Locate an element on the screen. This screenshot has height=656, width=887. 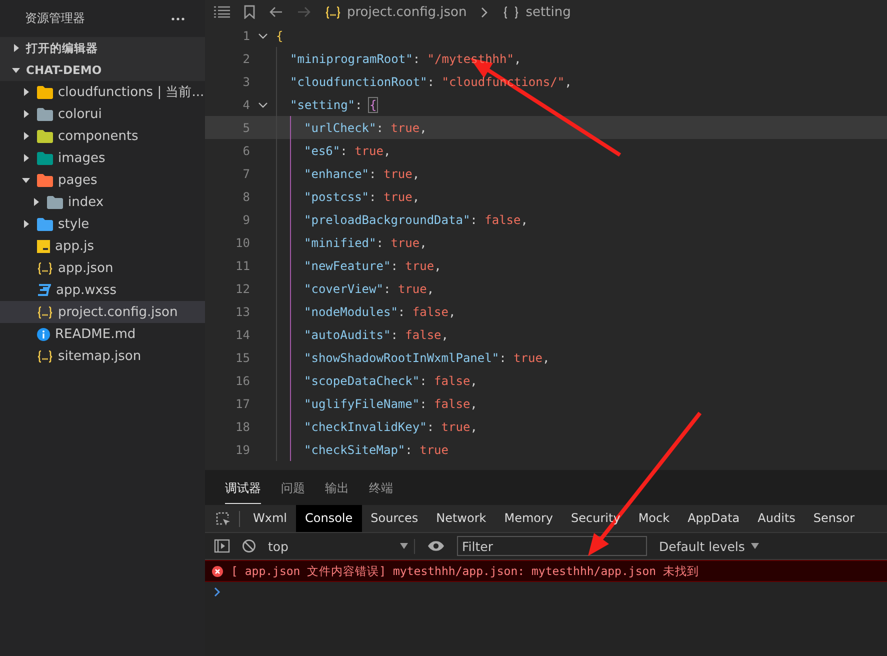
back-arrow-icon is located at coordinates (276, 12).